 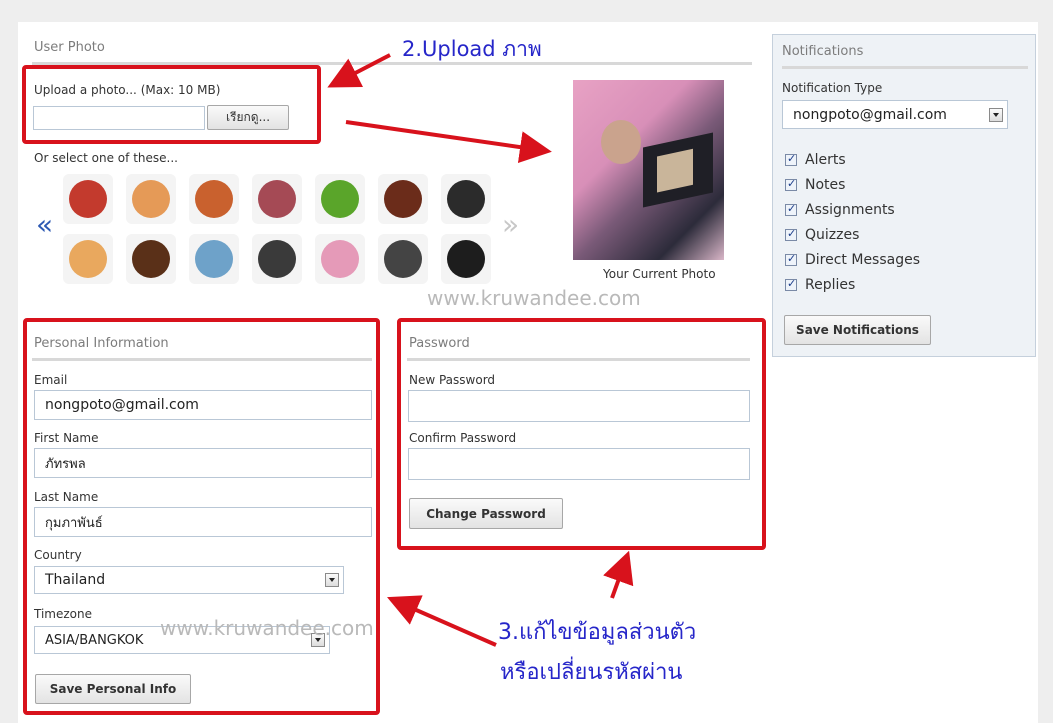 What do you see at coordinates (359, 70) in the screenshot?
I see `arrow-to-upload` at bounding box center [359, 70].